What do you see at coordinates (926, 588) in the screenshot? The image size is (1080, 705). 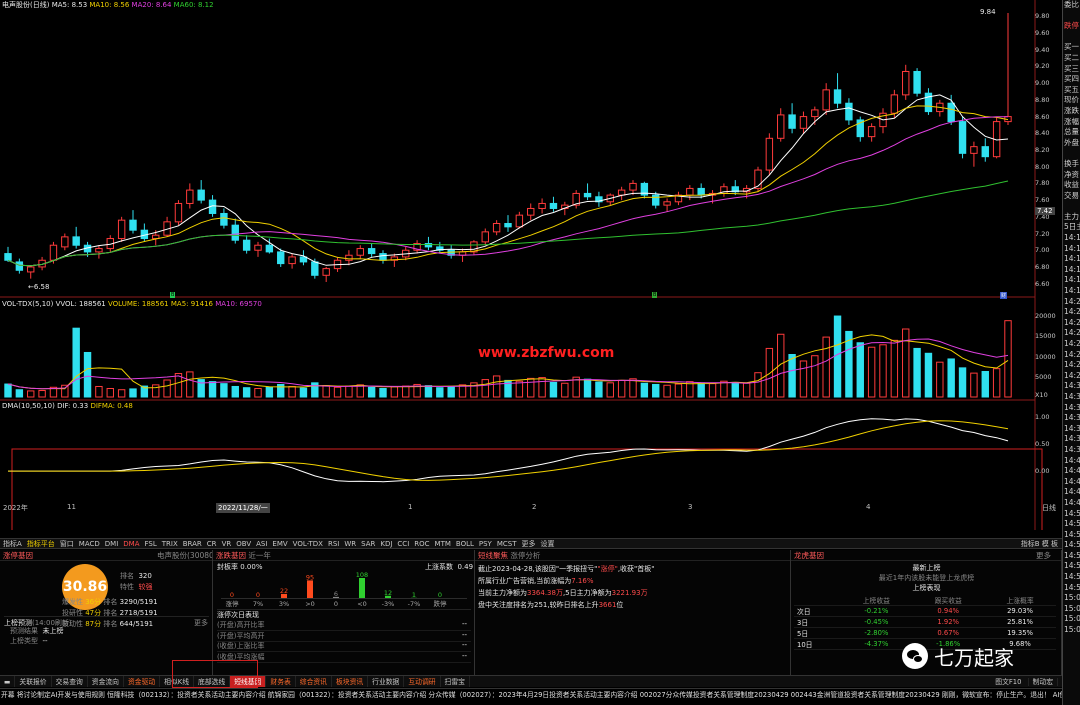 I see `listing-performance-label: 上榜表现` at bounding box center [926, 588].